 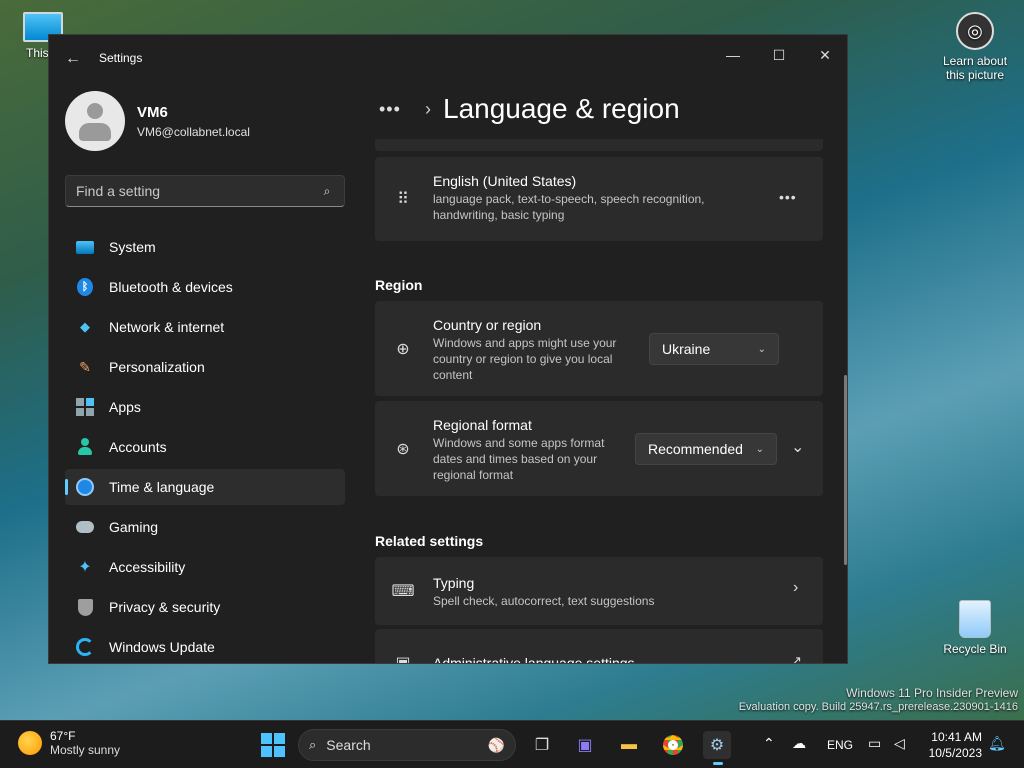 What do you see at coordinates (198, 191) in the screenshot?
I see `search-input` at bounding box center [198, 191].